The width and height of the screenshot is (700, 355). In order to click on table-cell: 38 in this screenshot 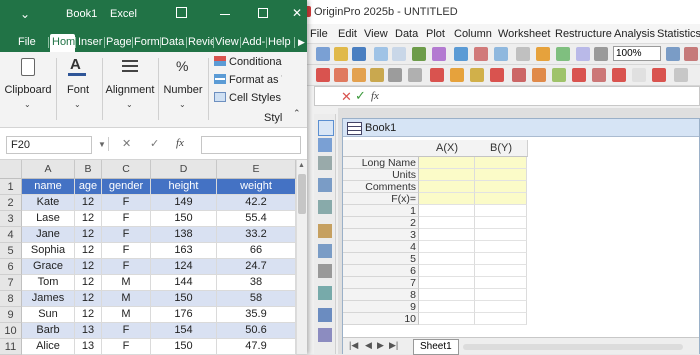, I will do `click(256, 283)`.